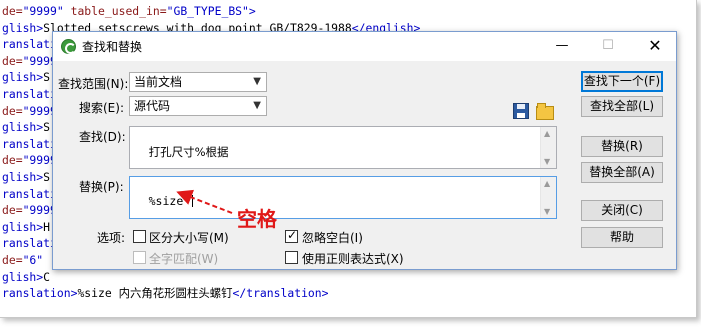 The image size is (701, 328). What do you see at coordinates (280, 293) in the screenshot?
I see `code-token: </translation>` at bounding box center [280, 293].